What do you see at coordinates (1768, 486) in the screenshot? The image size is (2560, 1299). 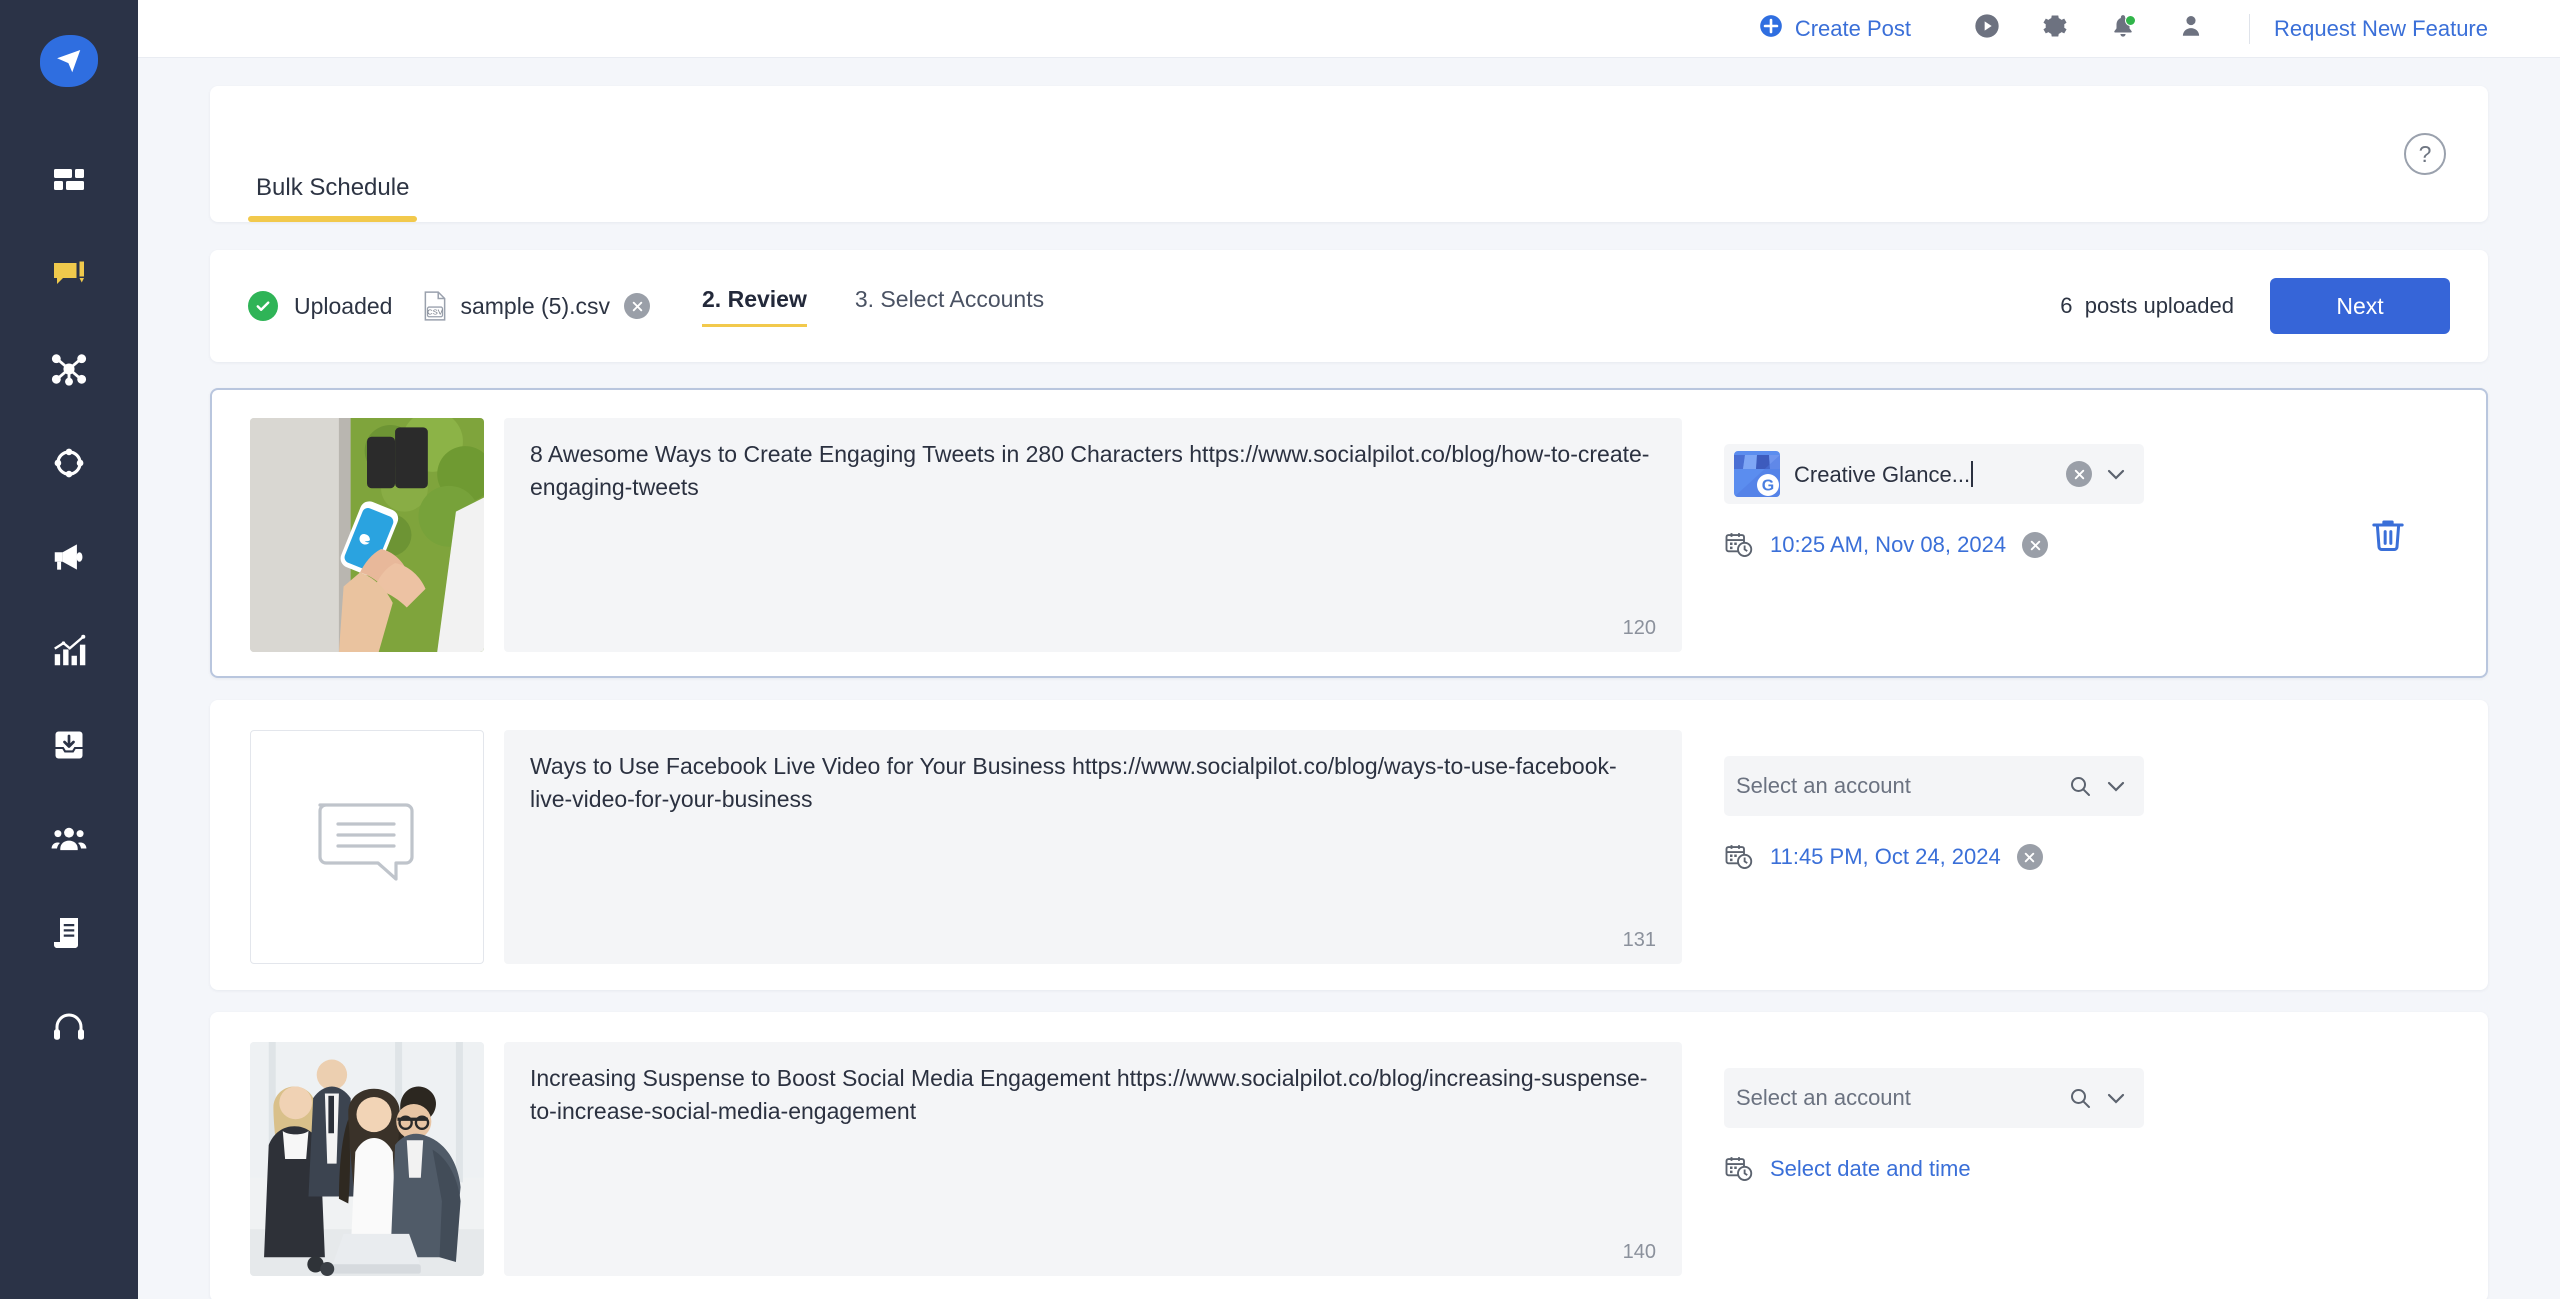 I see `svg-text: G` at bounding box center [1768, 486].